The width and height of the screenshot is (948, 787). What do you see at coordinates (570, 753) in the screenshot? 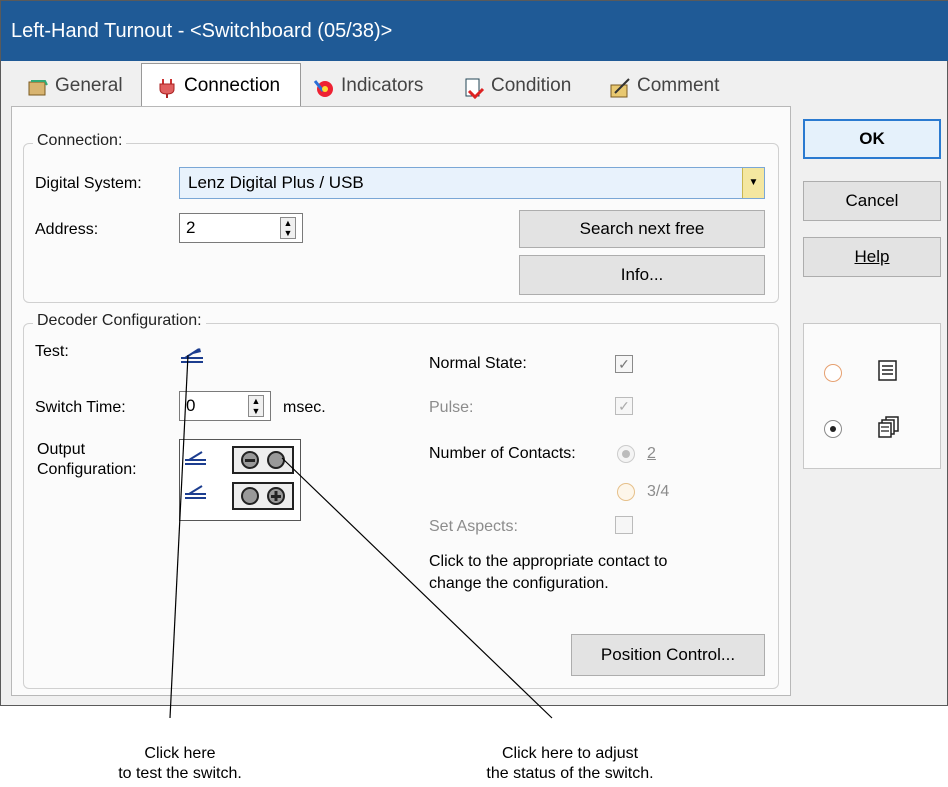
I see `annotation-status-line-1: Click here to adjust` at bounding box center [570, 753].